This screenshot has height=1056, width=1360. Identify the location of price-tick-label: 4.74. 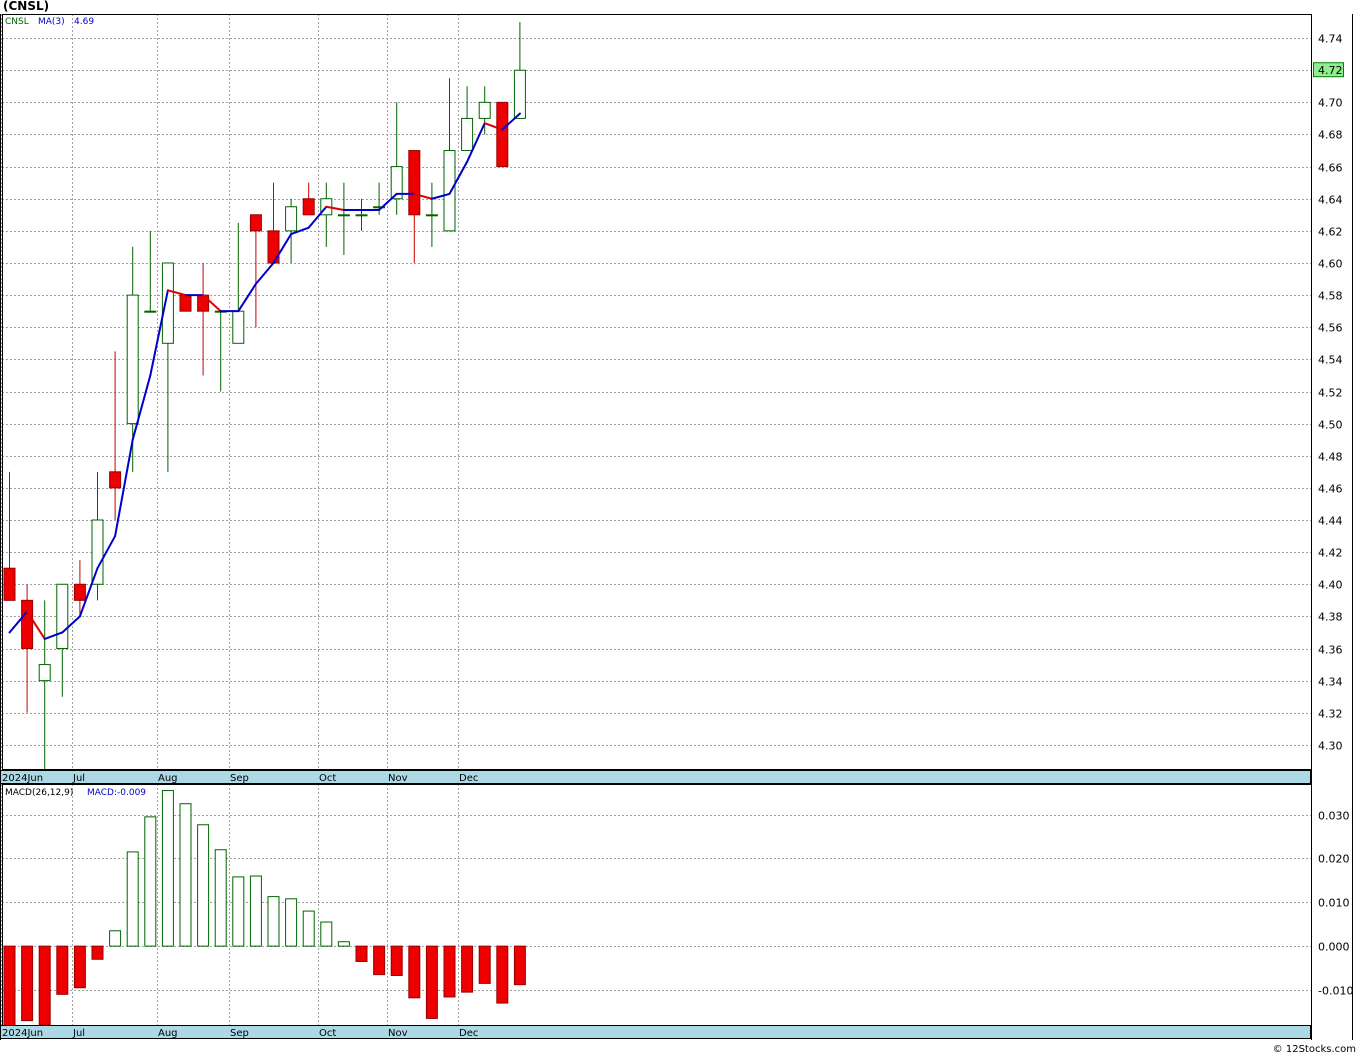
(1330, 39).